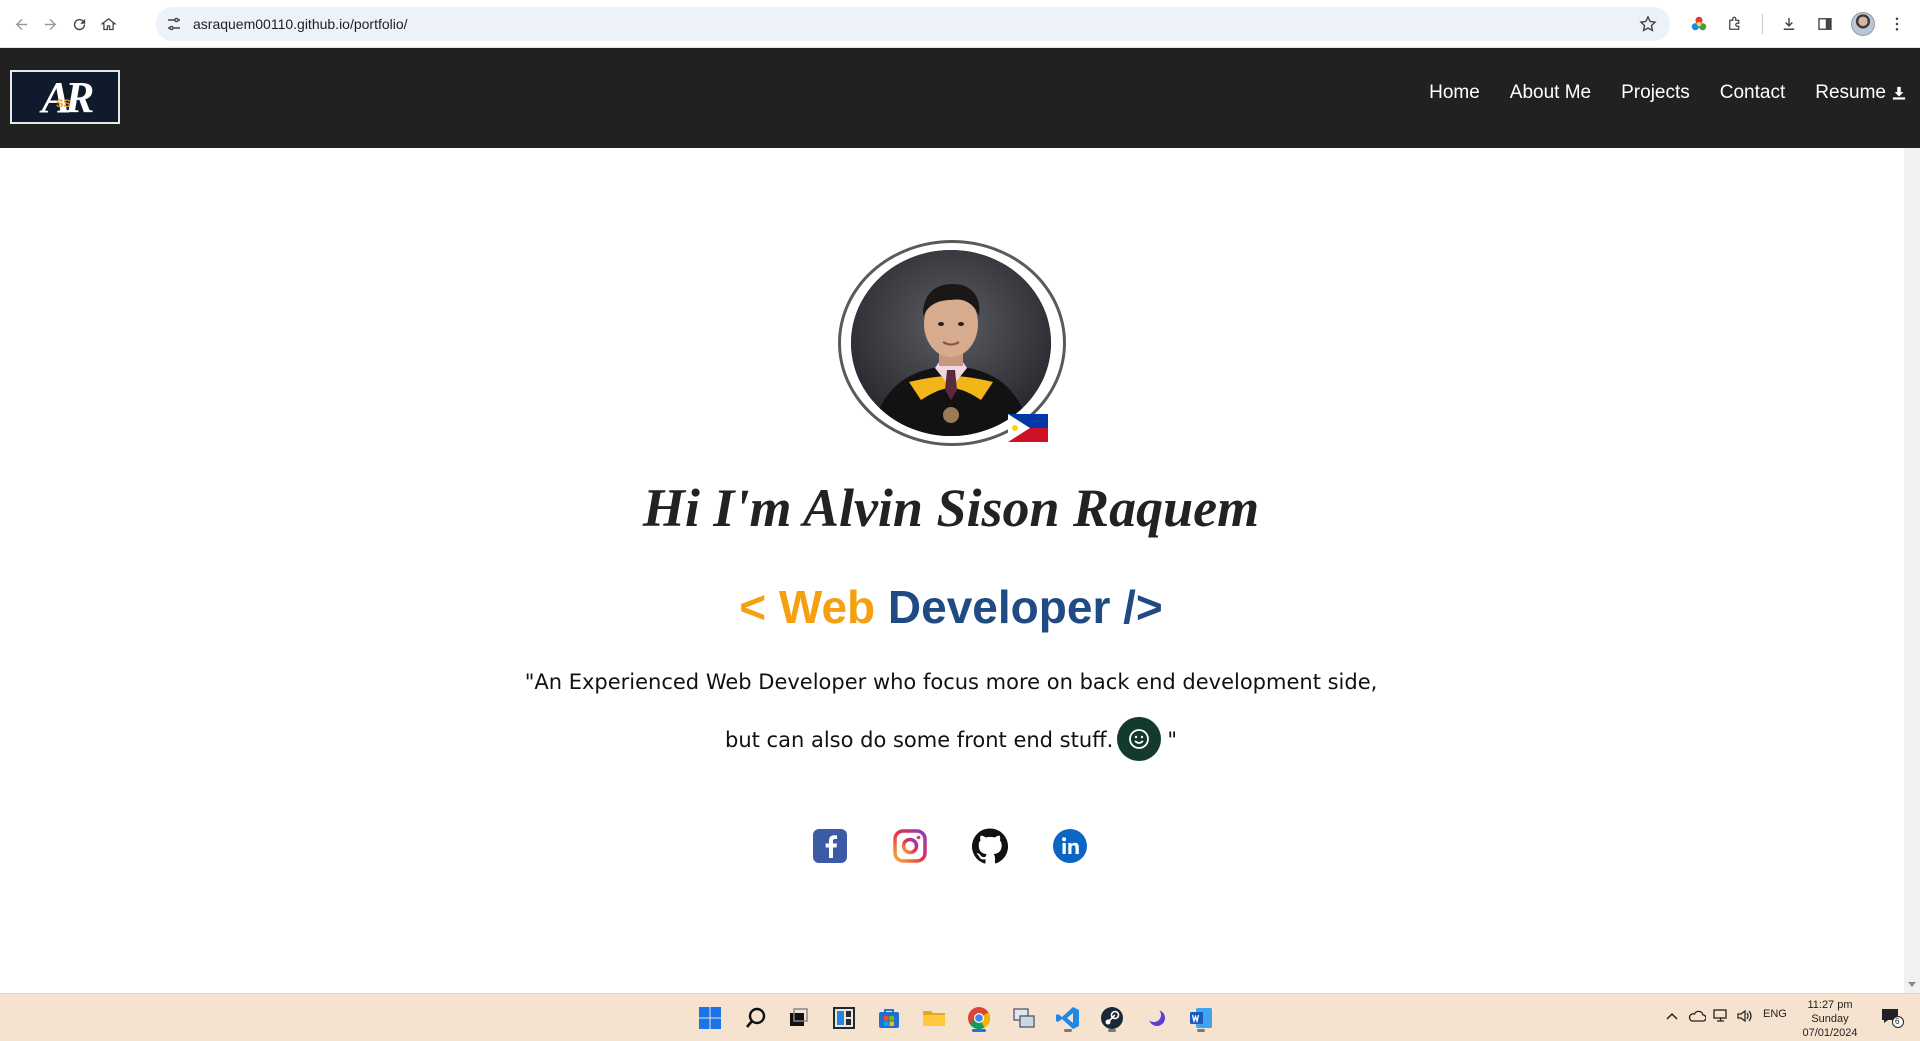  What do you see at coordinates (1762, 24) in the screenshot?
I see `toolbar-divider` at bounding box center [1762, 24].